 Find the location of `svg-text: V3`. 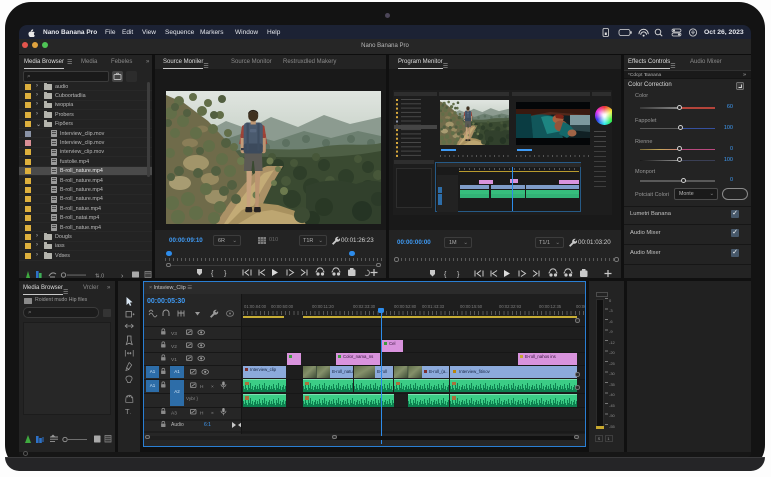

svg-text: V3 is located at coordinates (174, 334).